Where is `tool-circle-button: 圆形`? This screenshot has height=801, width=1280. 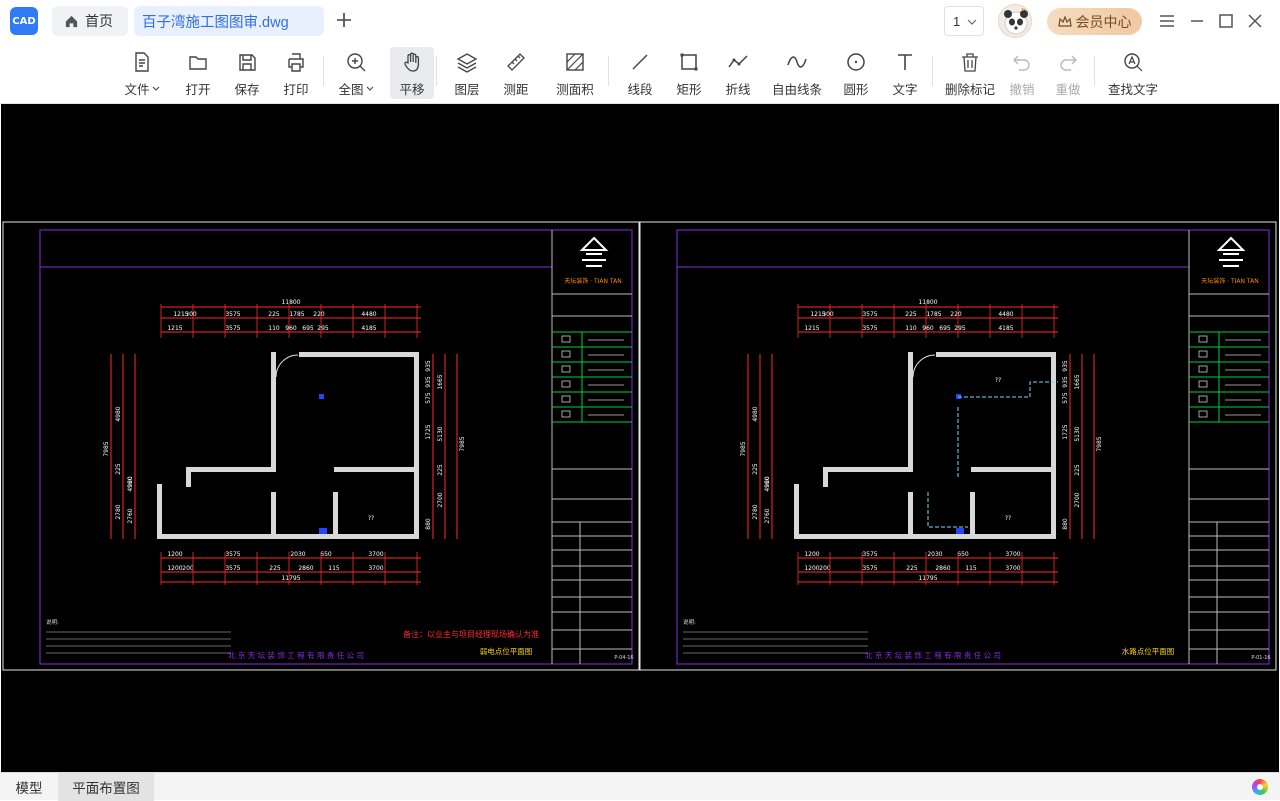
tool-circle-button: 圆形 is located at coordinates (856, 73).